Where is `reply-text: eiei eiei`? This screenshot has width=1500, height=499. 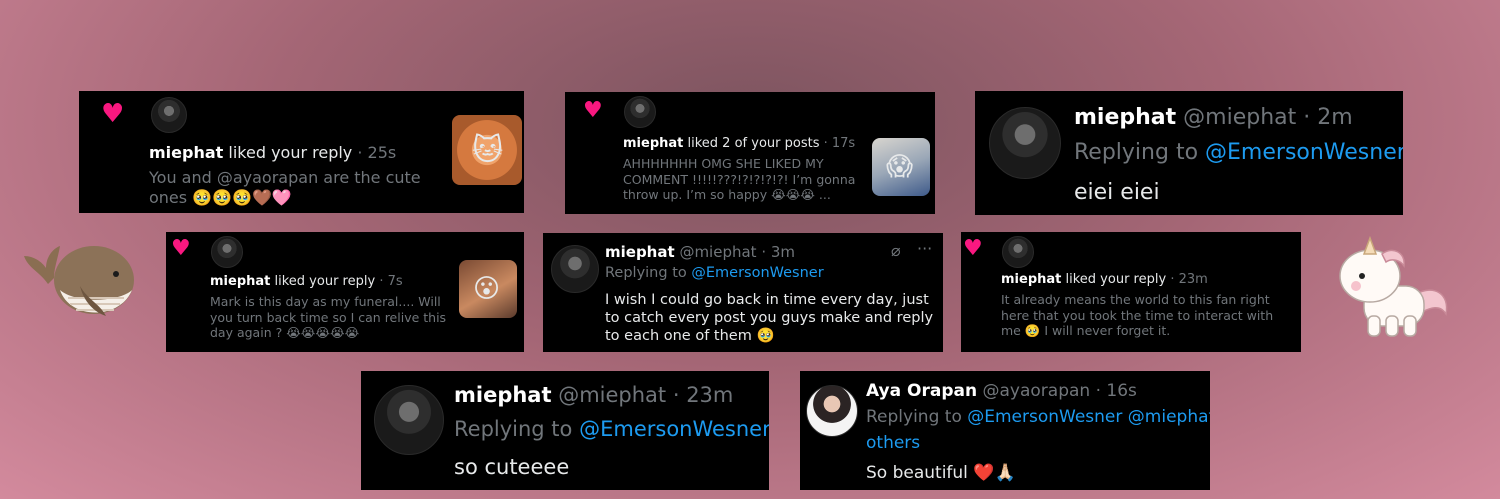
reply-text: eiei eiei is located at coordinates (1117, 192).